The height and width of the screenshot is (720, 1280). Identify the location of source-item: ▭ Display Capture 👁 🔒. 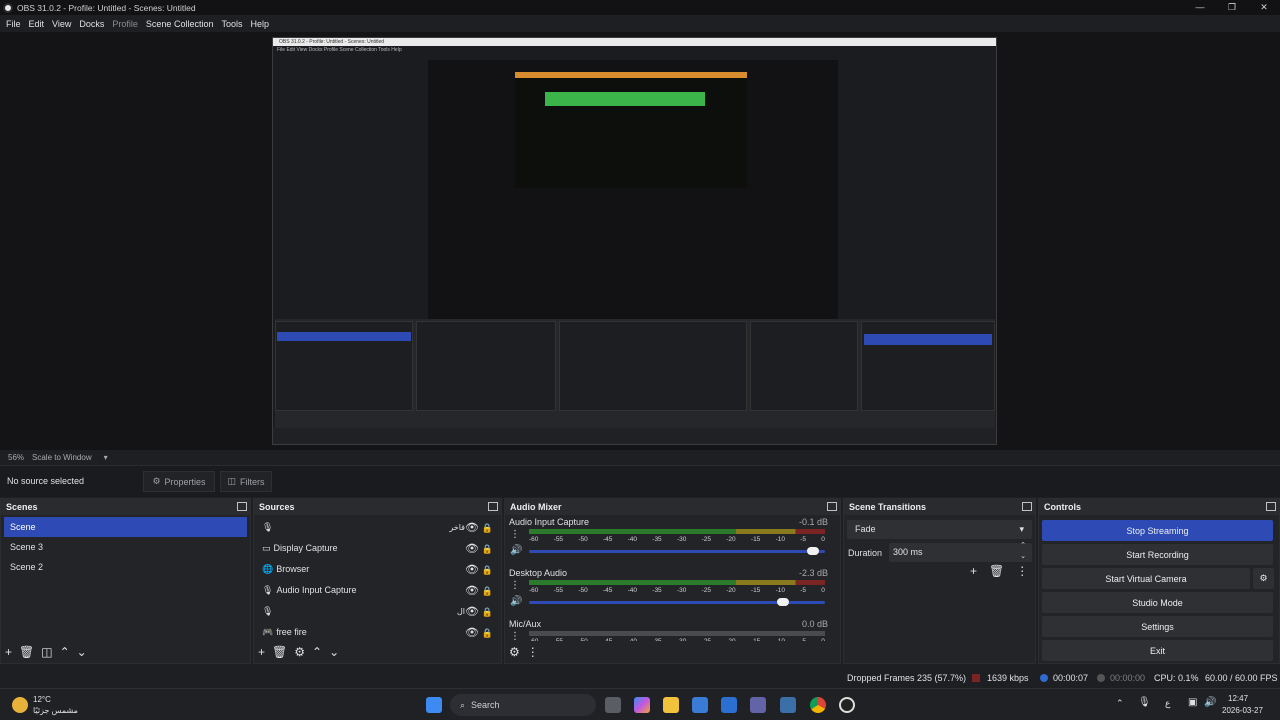
(377, 548).